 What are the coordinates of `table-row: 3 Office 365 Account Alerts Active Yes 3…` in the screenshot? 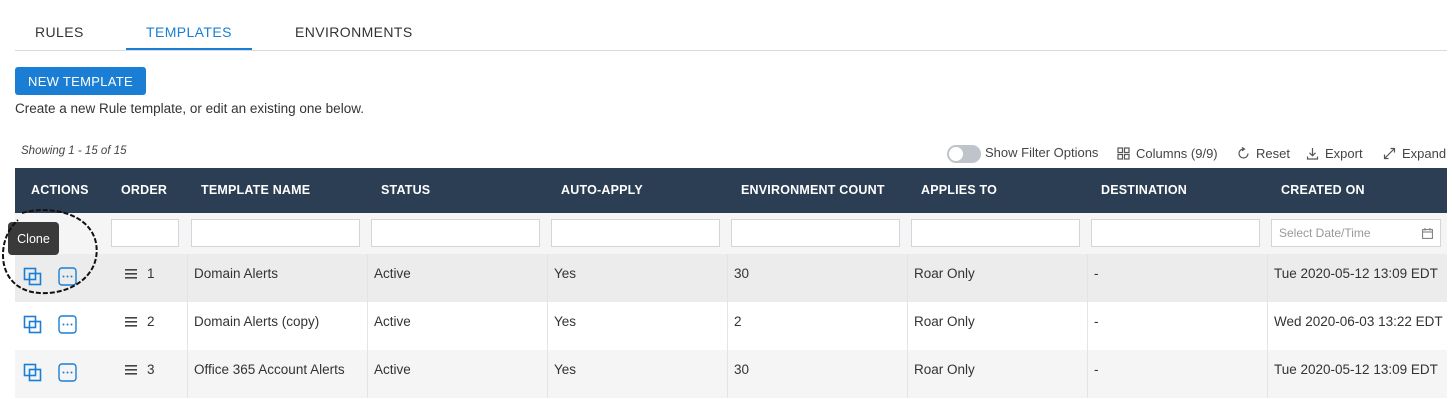 It's located at (731, 374).